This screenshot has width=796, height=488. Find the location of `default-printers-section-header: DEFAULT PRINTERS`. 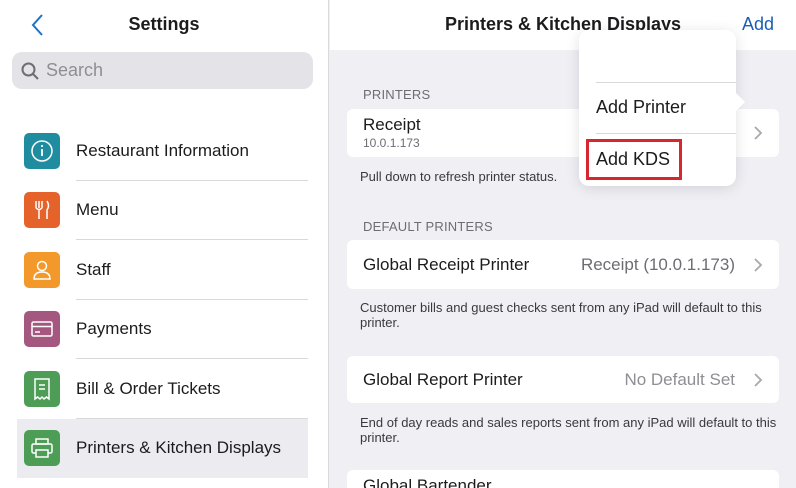

default-printers-section-header: DEFAULT PRINTERS is located at coordinates (428, 226).